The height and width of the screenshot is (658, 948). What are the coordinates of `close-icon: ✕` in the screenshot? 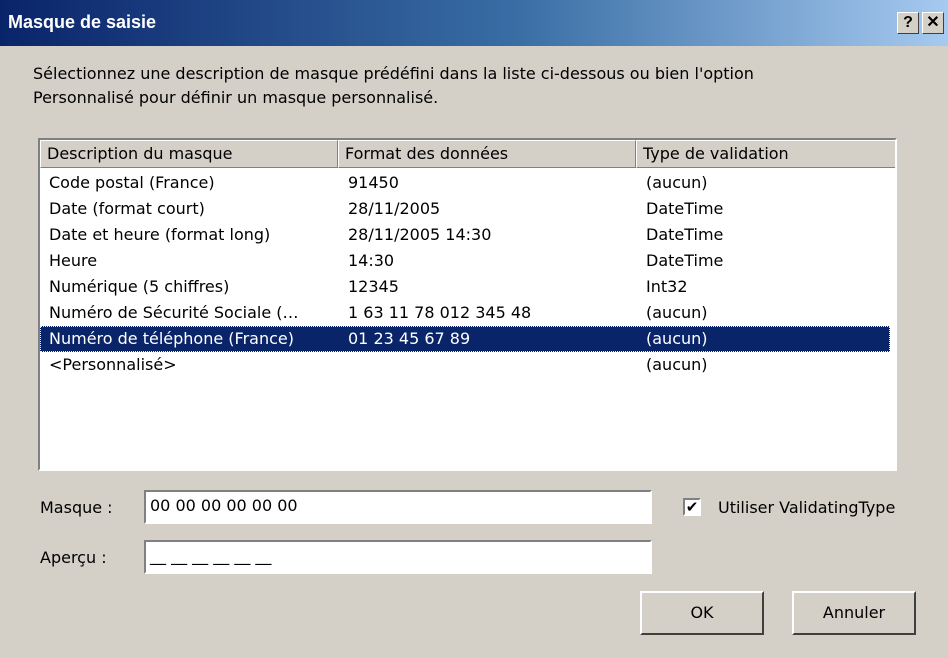 It's located at (933, 22).